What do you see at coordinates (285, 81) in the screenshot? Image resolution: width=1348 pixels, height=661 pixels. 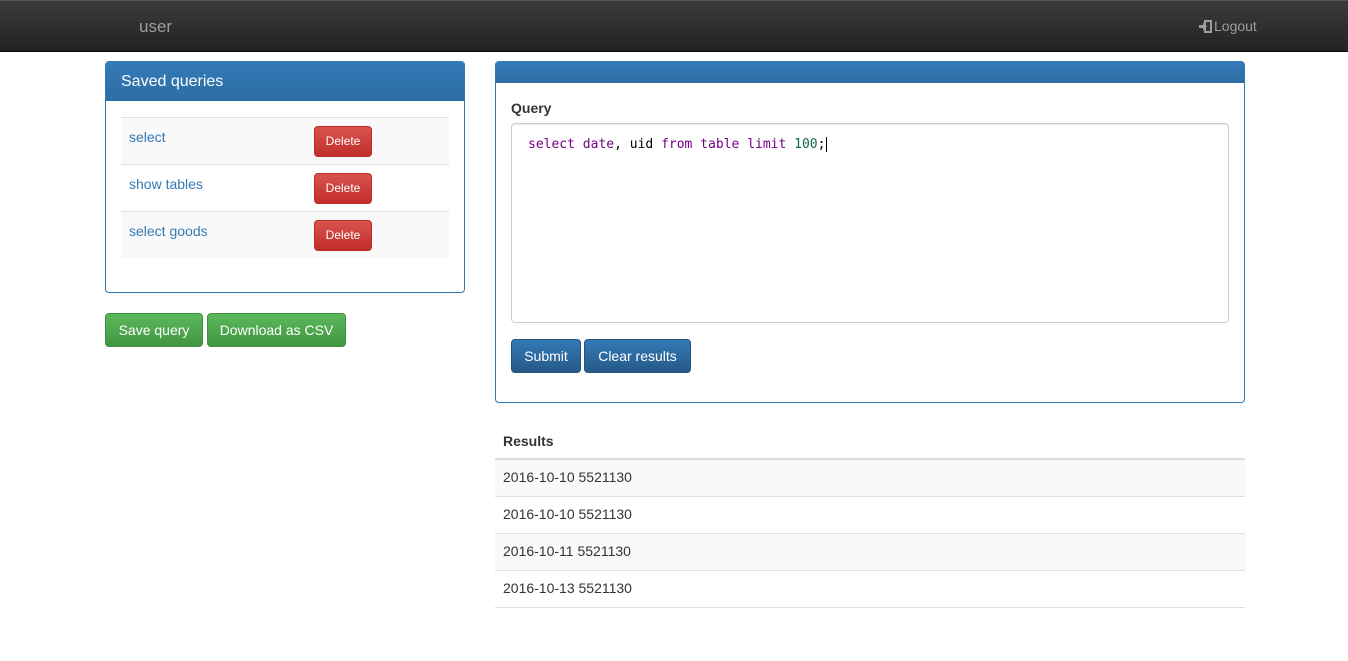 I see `saved-queries-heading: Saved queries` at bounding box center [285, 81].